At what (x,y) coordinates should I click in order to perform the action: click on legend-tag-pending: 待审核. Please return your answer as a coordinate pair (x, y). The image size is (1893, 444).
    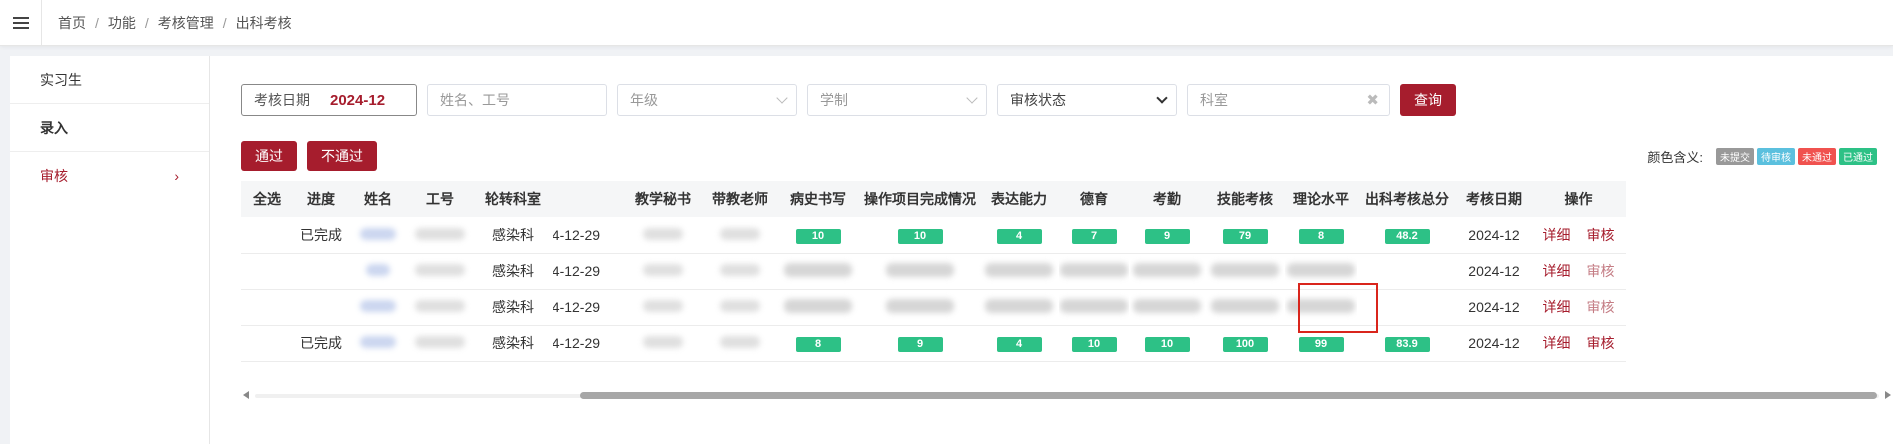
    Looking at the image, I should click on (1776, 156).